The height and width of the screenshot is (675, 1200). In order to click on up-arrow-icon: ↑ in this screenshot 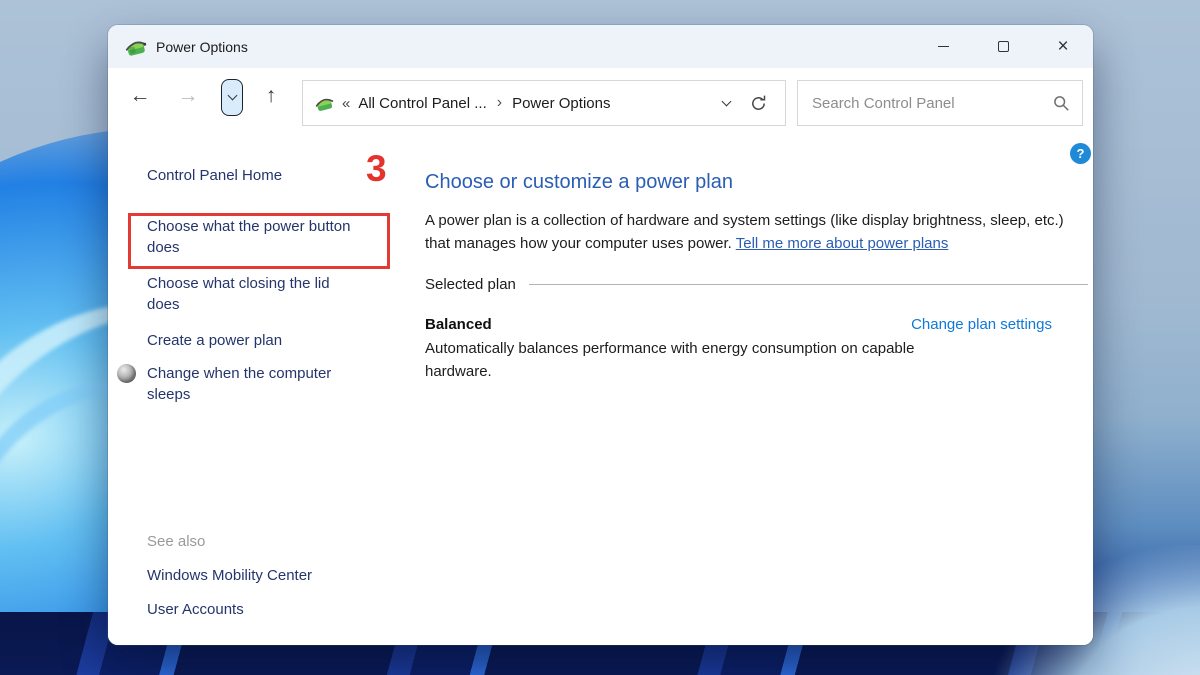, I will do `click(271, 95)`.